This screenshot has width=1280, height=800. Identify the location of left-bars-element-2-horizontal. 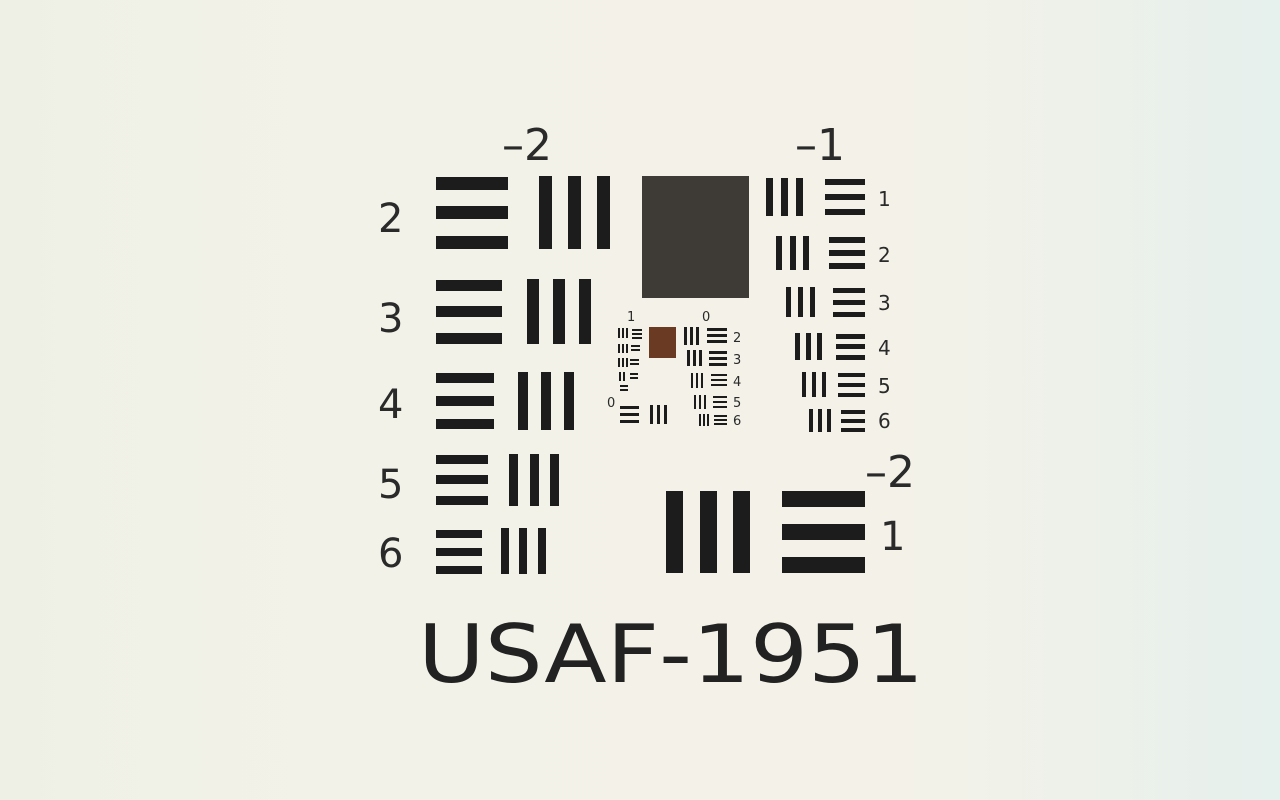
(472, 213).